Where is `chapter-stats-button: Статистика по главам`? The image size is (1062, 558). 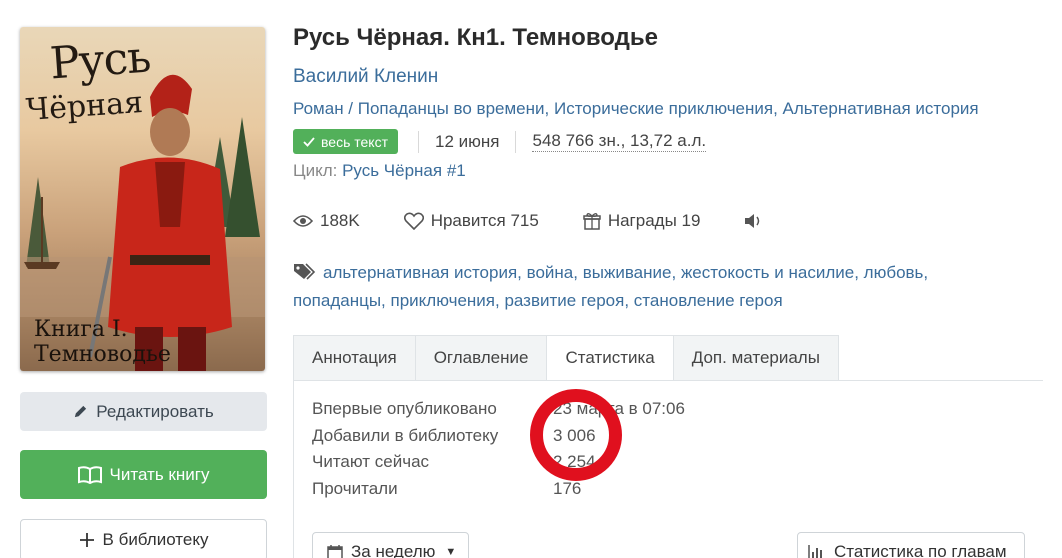 chapter-stats-button: Статистика по главам is located at coordinates (911, 545).